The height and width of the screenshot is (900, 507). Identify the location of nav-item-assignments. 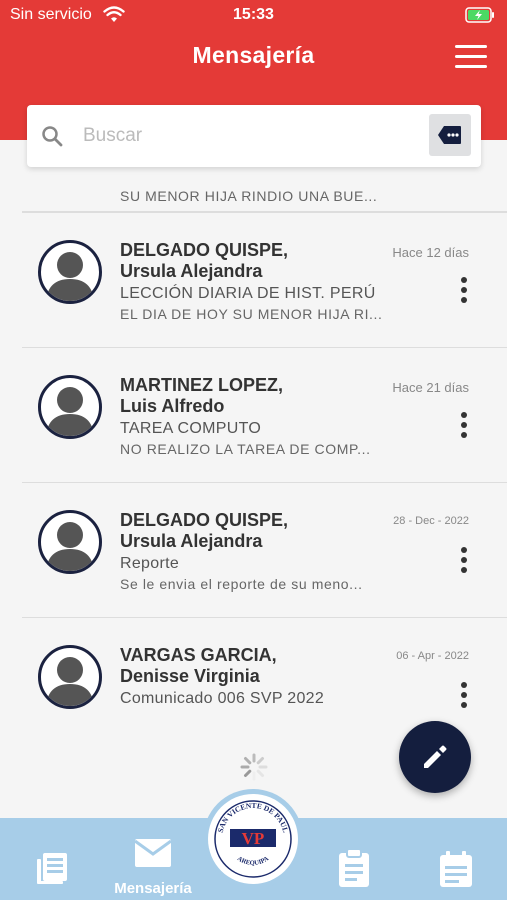
(355, 859).